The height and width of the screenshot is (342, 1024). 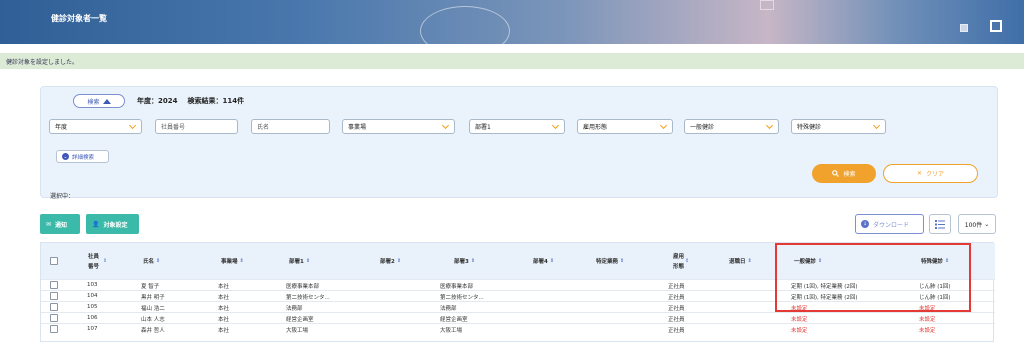 I want to click on chevron-down-circle-icon: ⌄, so click(x=65, y=156).